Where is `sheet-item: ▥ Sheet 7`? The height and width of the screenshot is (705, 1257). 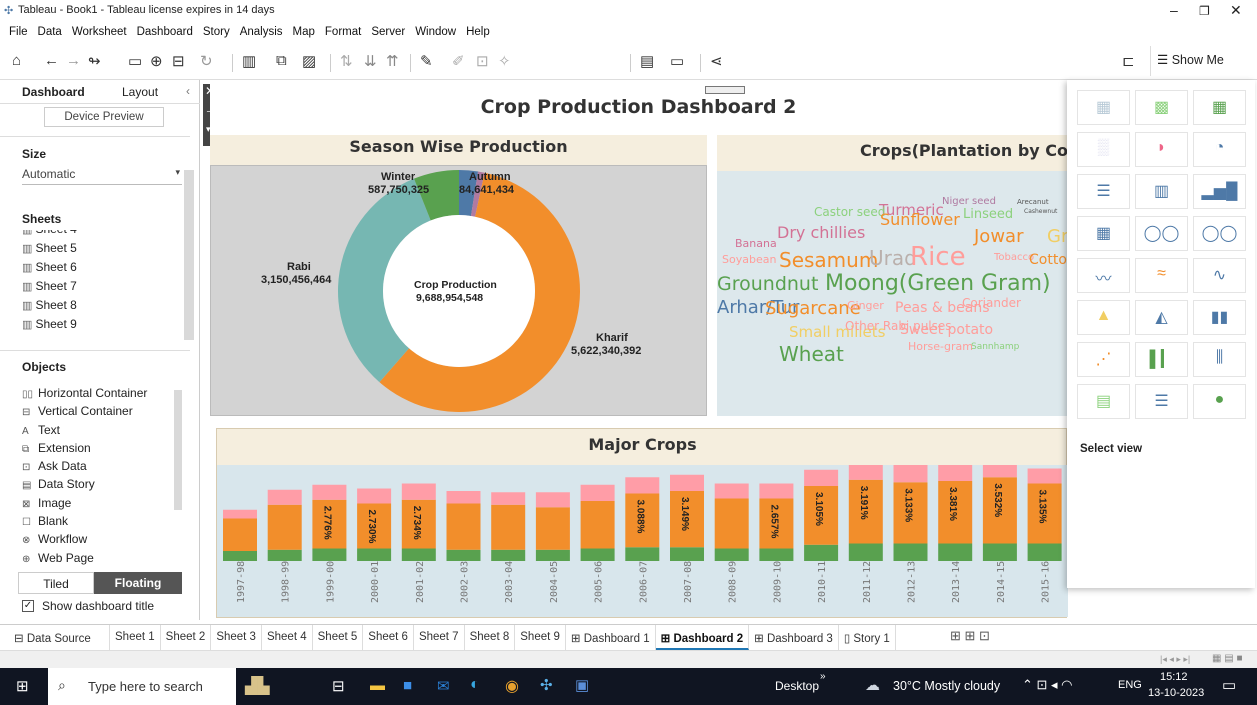 sheet-item: ▥ Sheet 7 is located at coordinates (102, 288).